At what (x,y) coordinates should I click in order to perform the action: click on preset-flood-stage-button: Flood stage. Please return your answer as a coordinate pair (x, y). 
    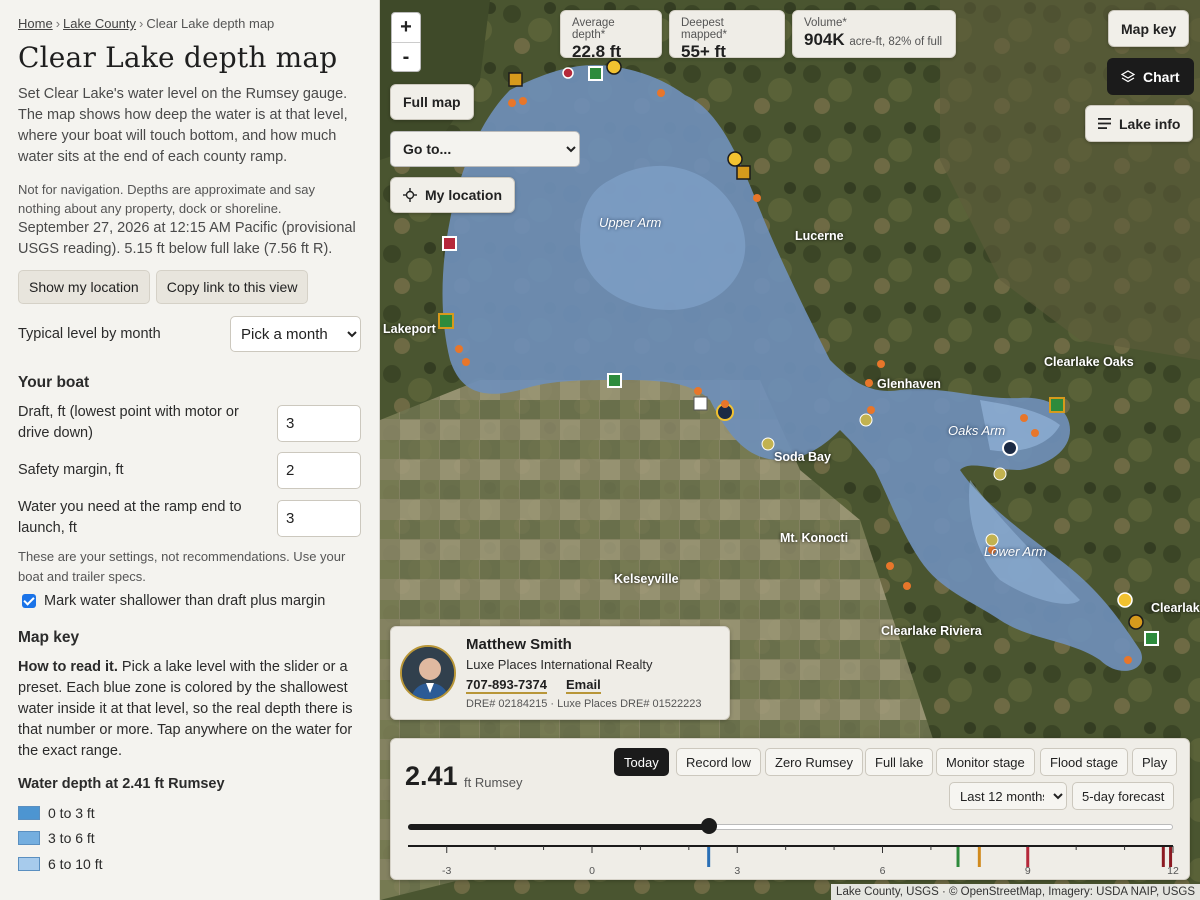
    Looking at the image, I should click on (1084, 762).